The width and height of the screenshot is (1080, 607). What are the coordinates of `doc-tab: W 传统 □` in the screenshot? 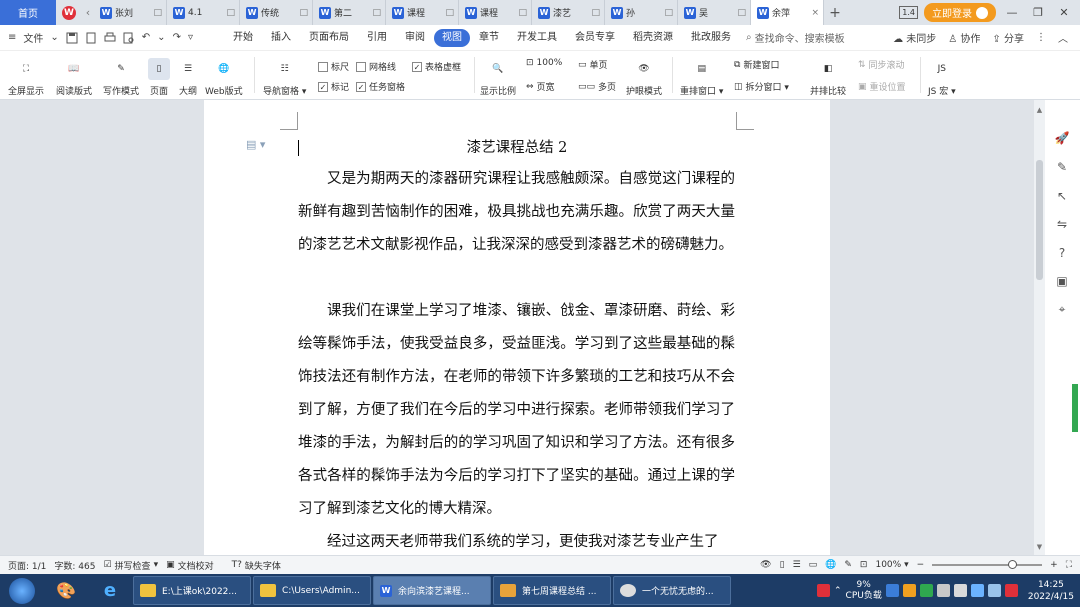 It's located at (276, 12).